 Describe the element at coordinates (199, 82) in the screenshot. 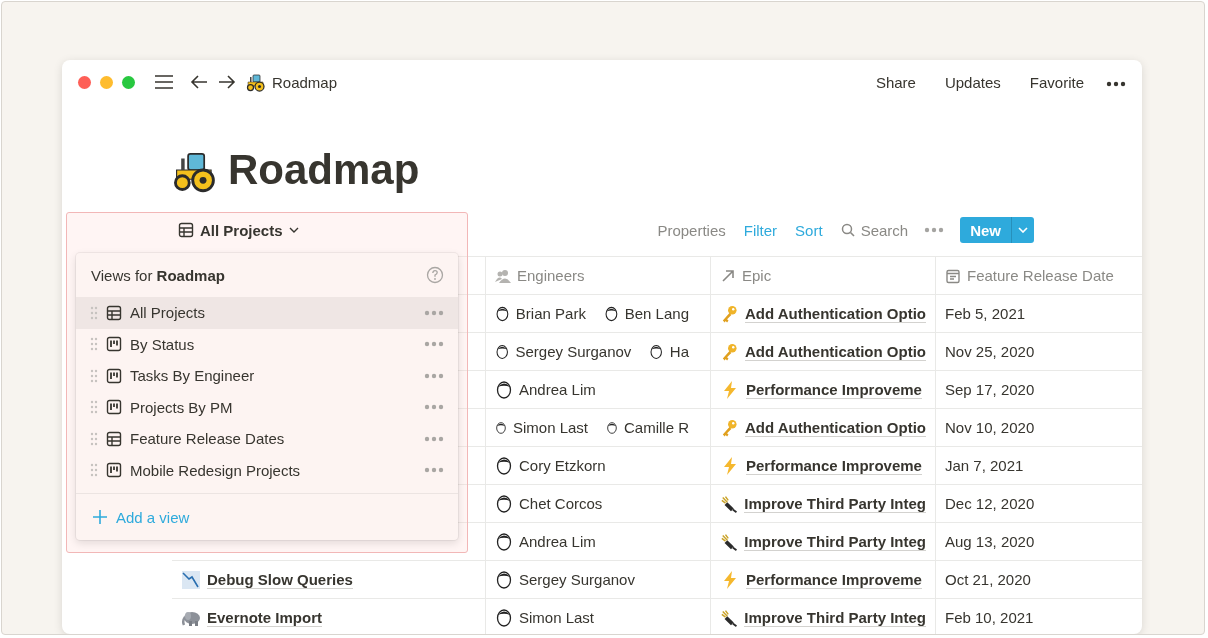

I see `back-icon` at that location.